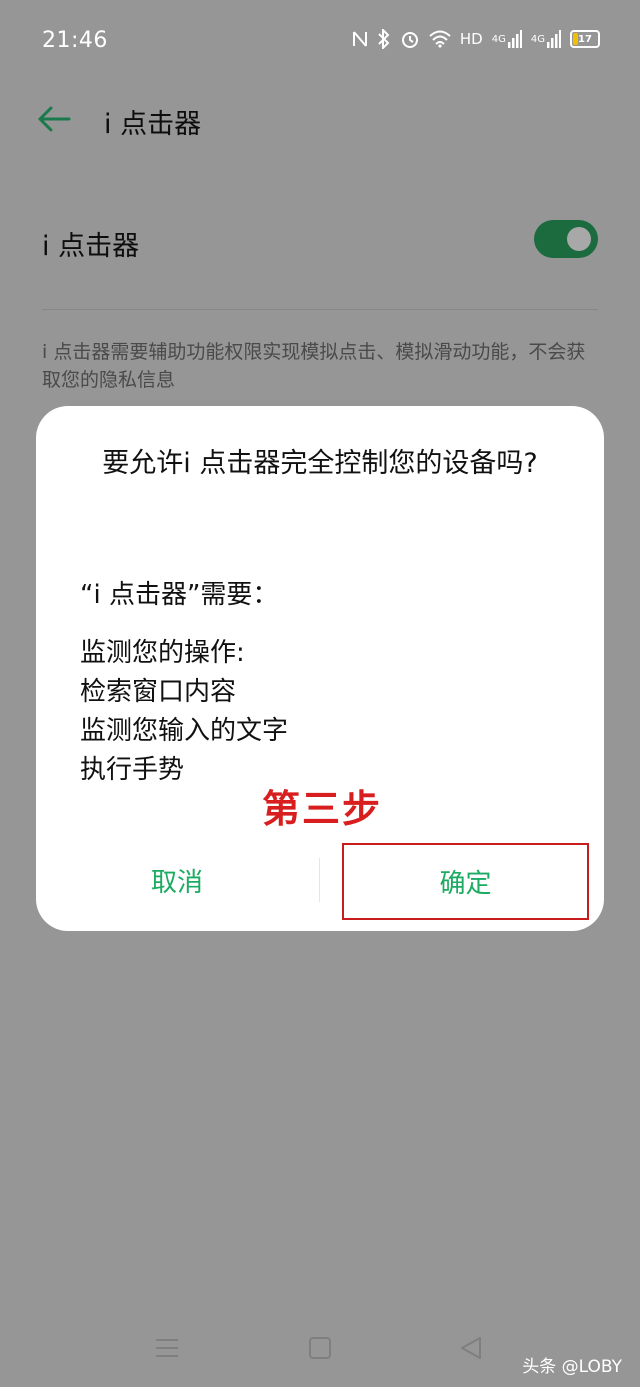  What do you see at coordinates (410, 39) in the screenshot?
I see `alarm-icon` at bounding box center [410, 39].